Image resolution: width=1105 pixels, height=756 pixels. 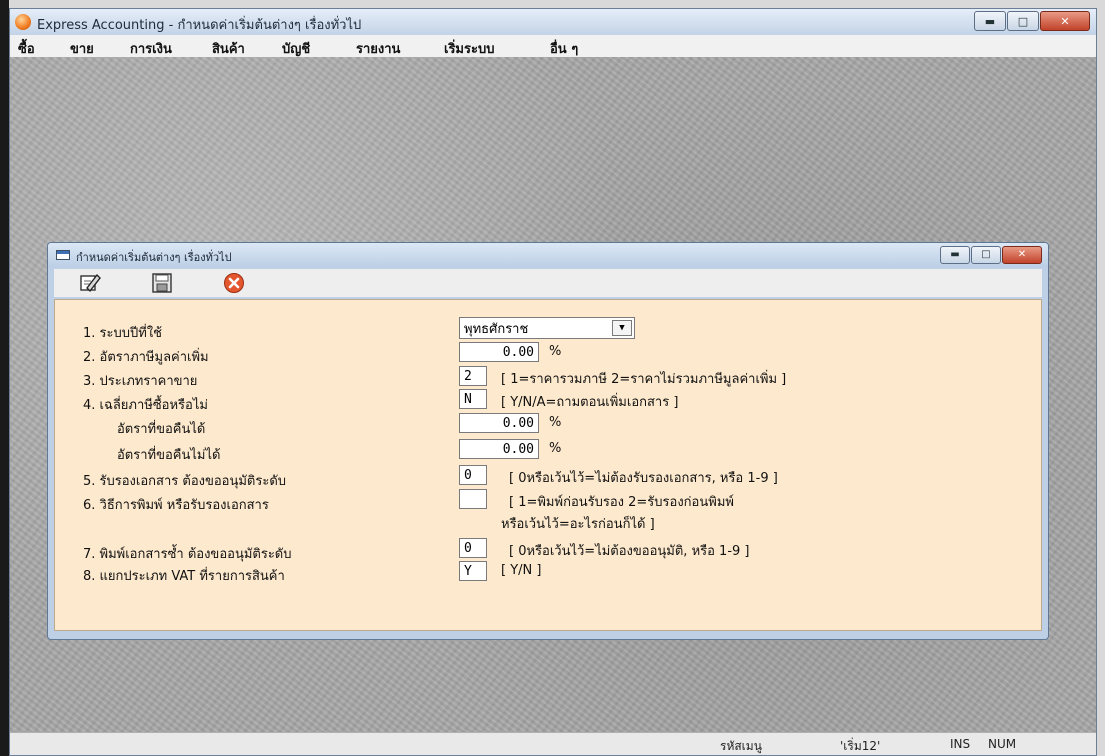 I want to click on menu-code-value: 'เริ่ม12', so click(x=860, y=746).